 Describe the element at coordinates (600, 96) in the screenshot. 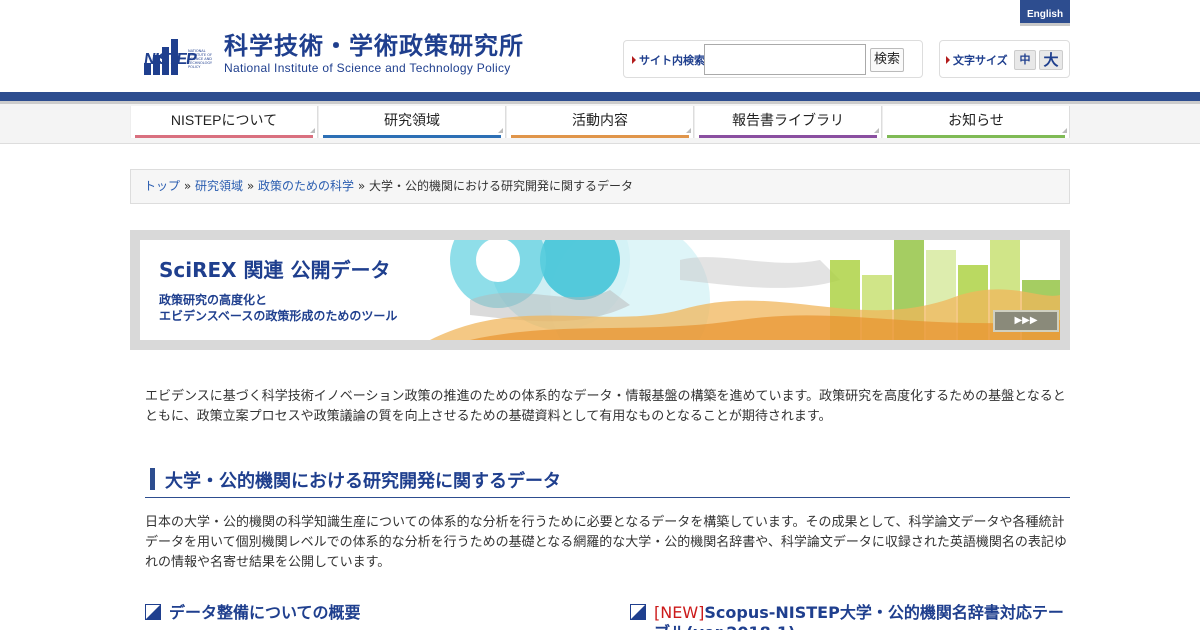

I see `header-band` at that location.